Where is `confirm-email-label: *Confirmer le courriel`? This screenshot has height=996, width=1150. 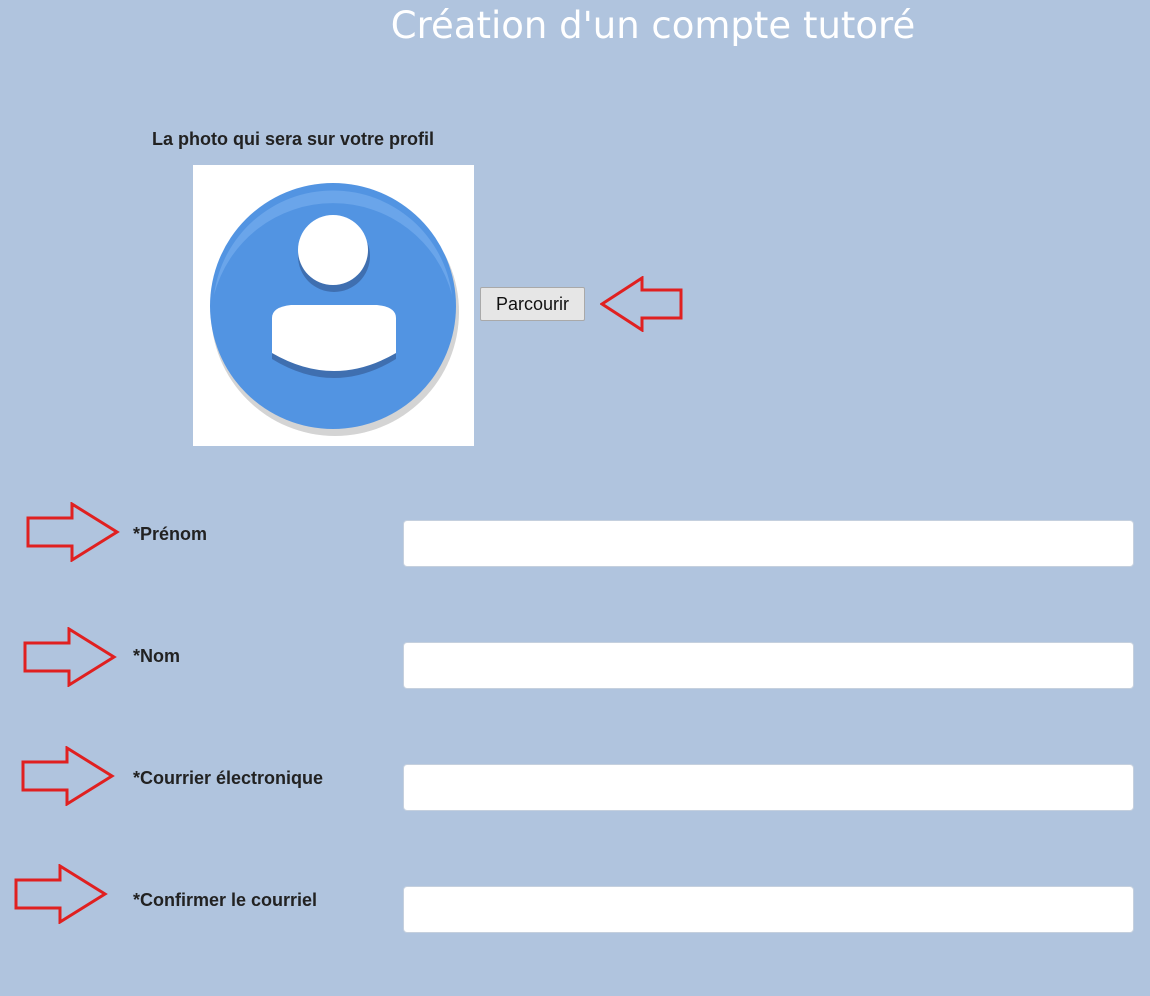
confirm-email-label: *Confirmer le courriel is located at coordinates (225, 900).